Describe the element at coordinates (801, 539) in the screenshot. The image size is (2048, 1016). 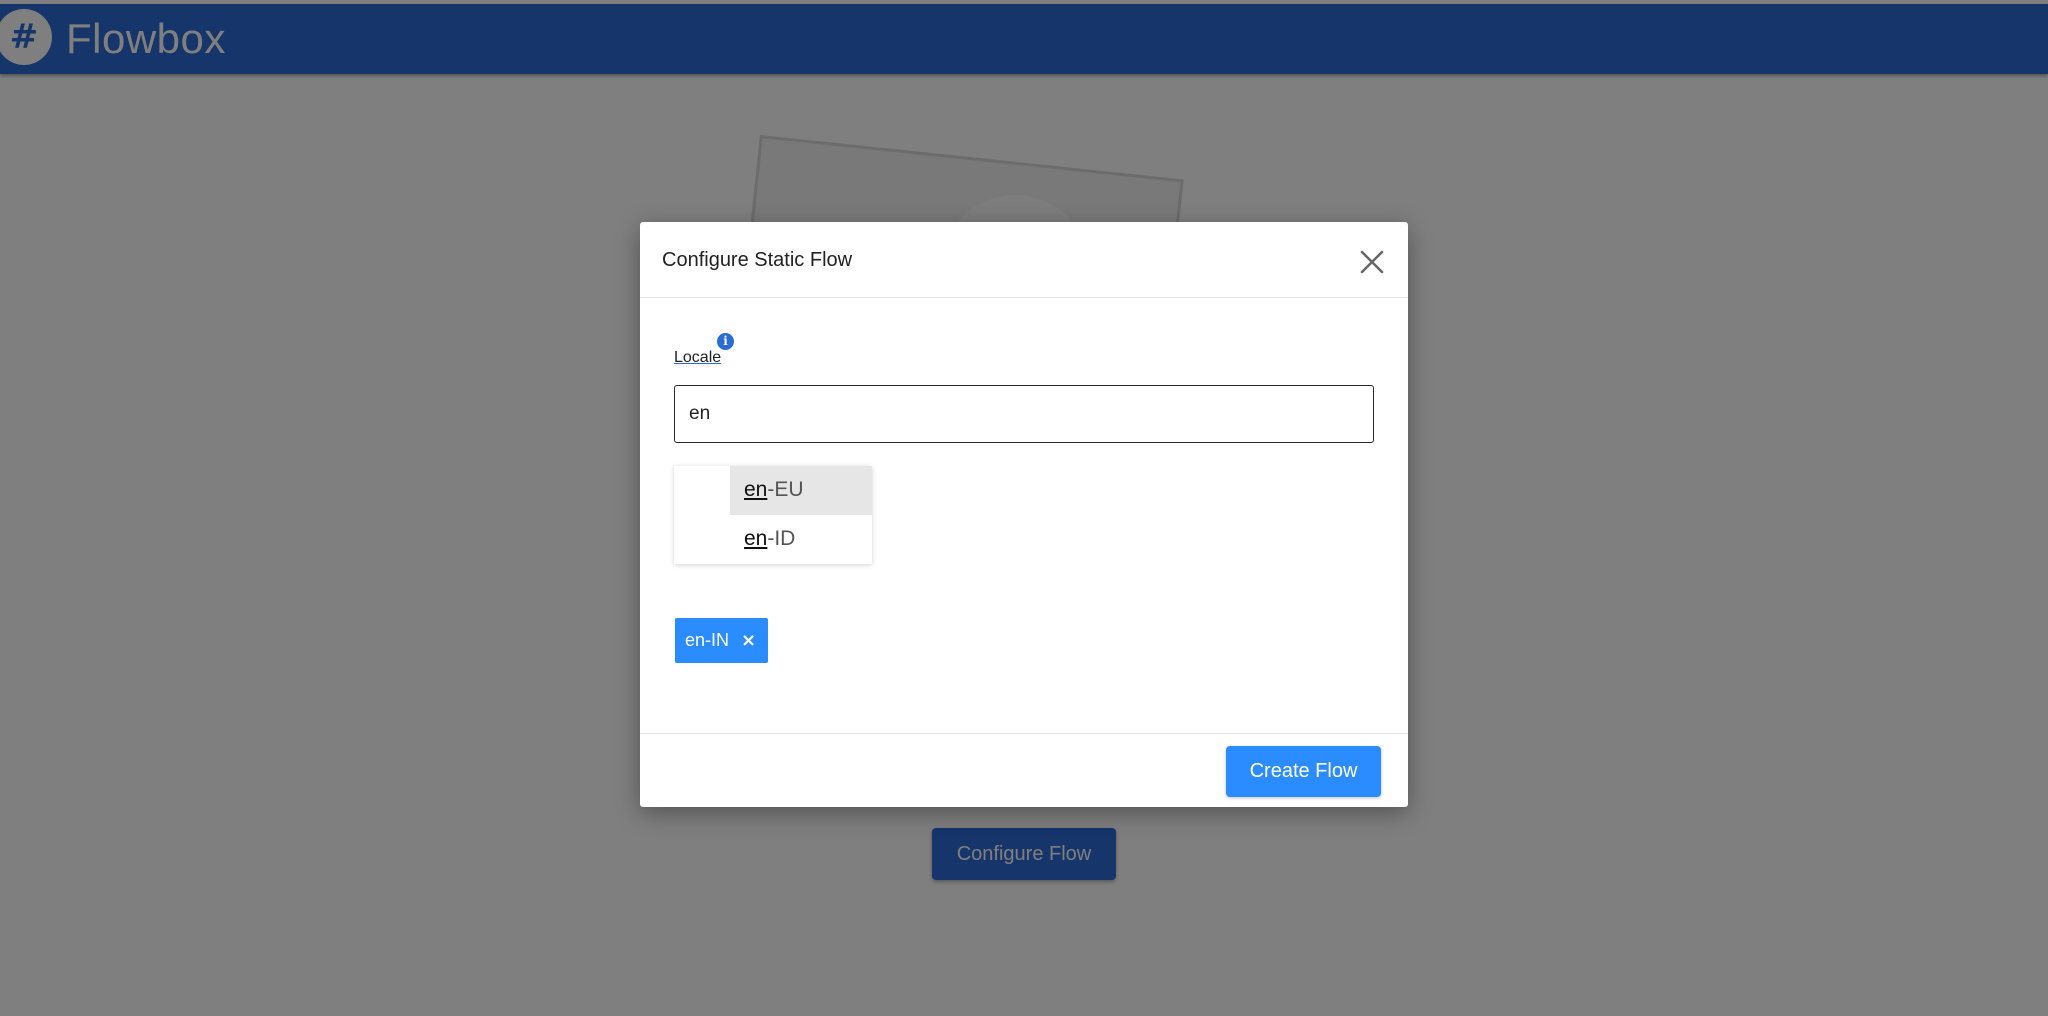
I see `autocomplete-option-en-id: en-ID` at that location.